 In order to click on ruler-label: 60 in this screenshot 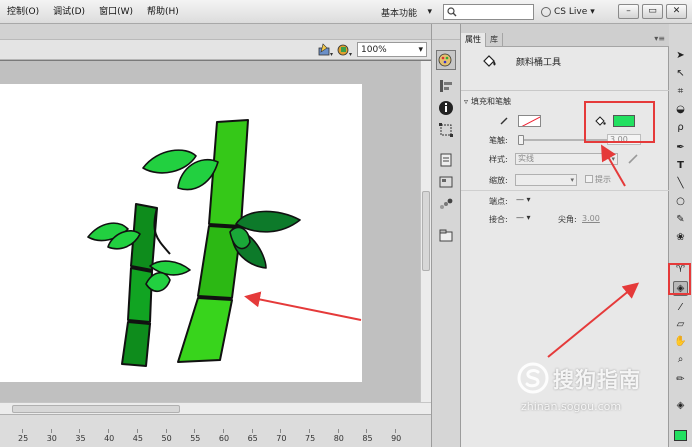, I will do `click(224, 438)`.